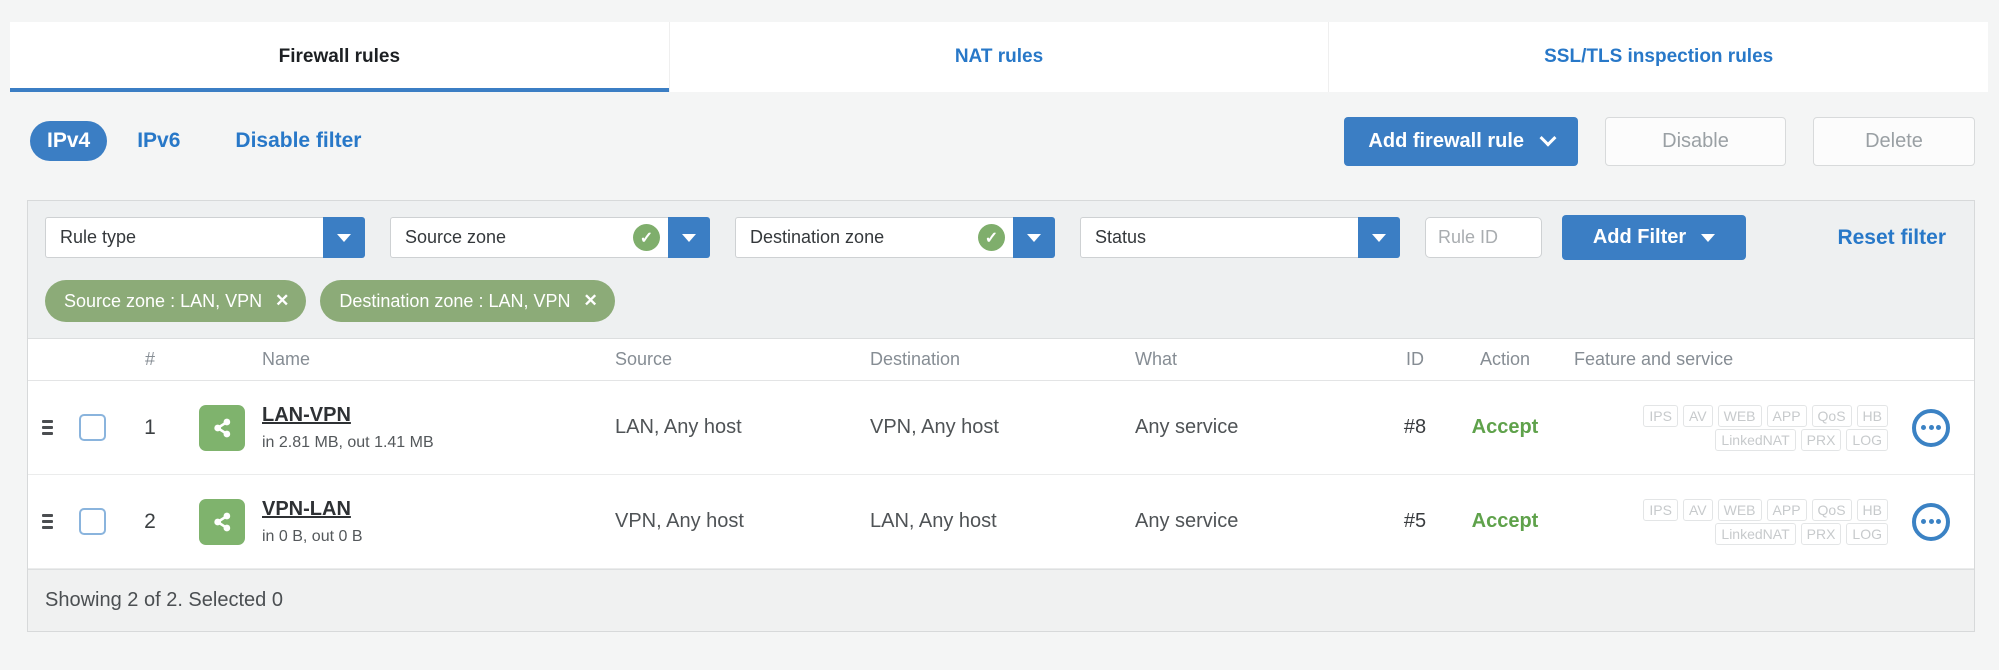 Image resolution: width=1999 pixels, height=670 pixels. I want to click on ipv4-toggle: IPv4, so click(69, 141).